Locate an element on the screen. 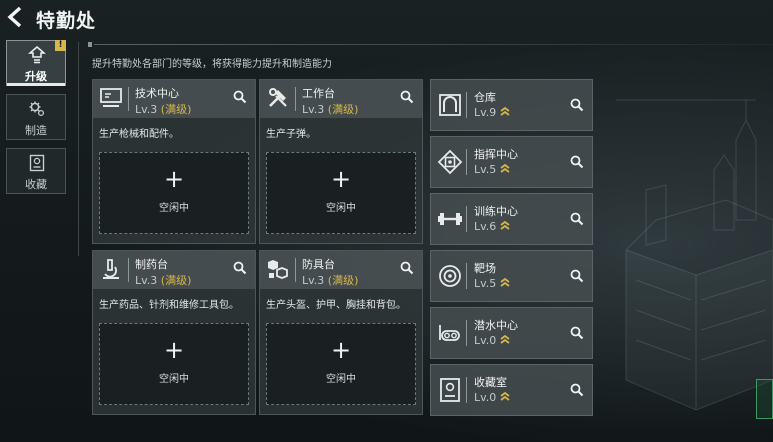 Image resolution: width=773 pixels, height=442 pixels. background-building-wireframe is located at coordinates (694, 255).